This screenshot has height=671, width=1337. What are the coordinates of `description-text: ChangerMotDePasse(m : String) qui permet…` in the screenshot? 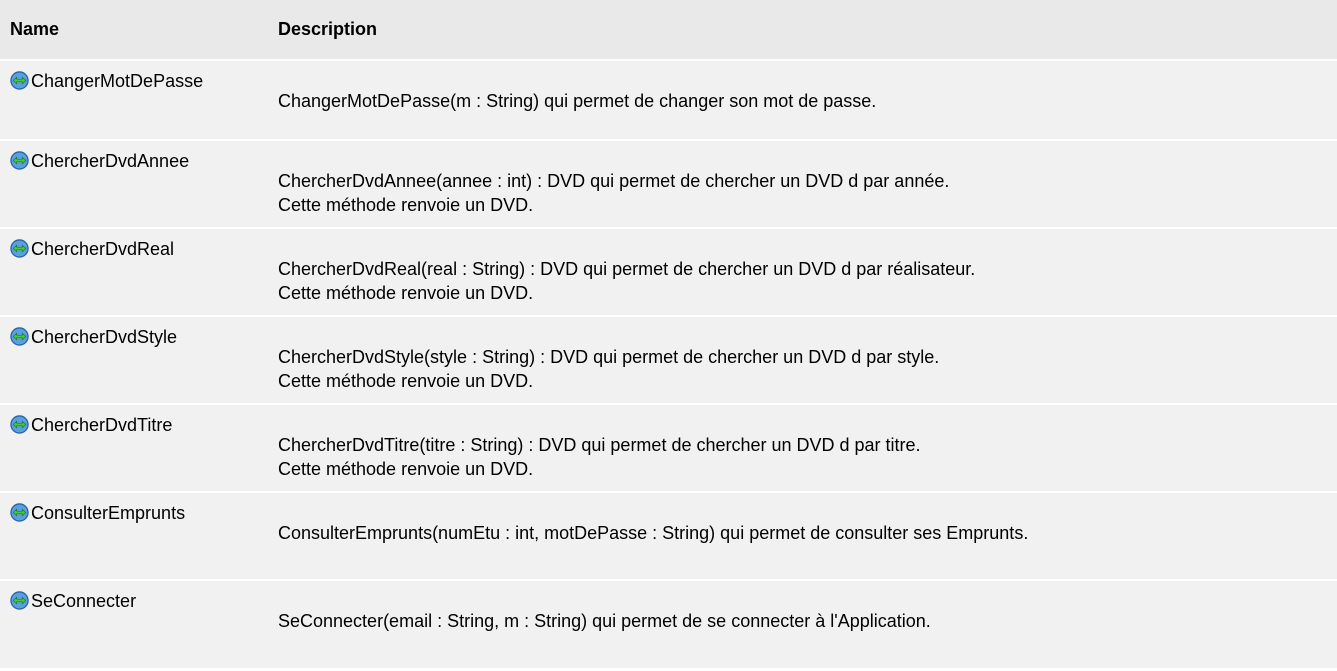 It's located at (577, 101).